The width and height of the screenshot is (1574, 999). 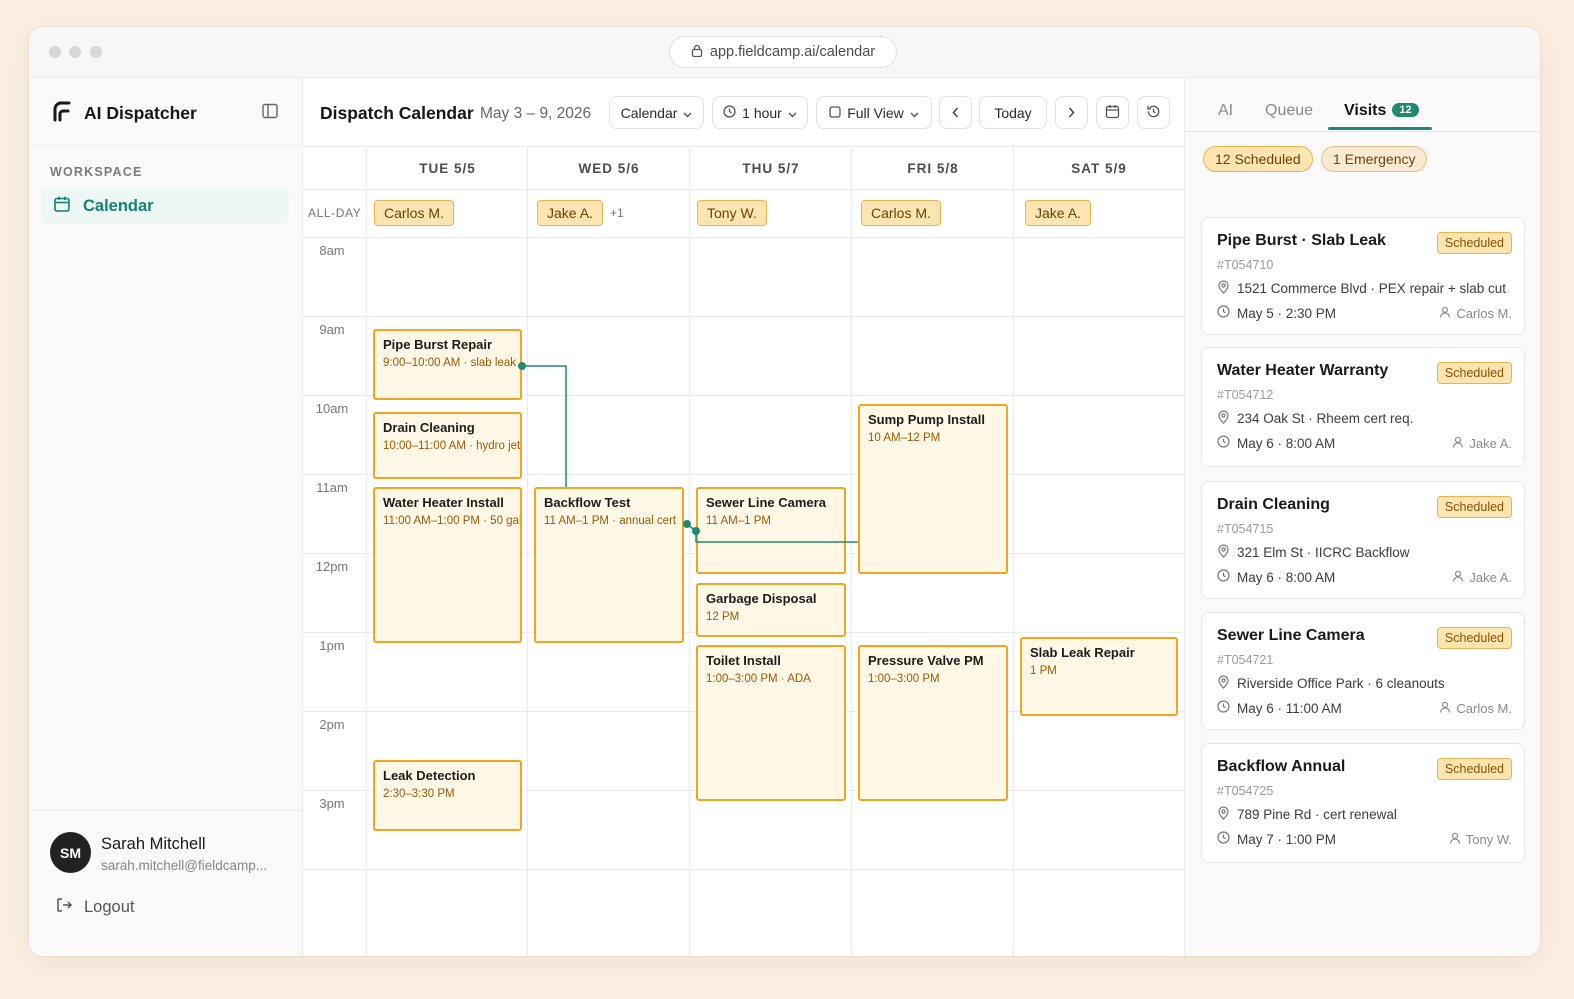 I want to click on calendar-event: Drain Cleaning 10:00–11:00 AM · hydro jet, so click(x=447, y=445).